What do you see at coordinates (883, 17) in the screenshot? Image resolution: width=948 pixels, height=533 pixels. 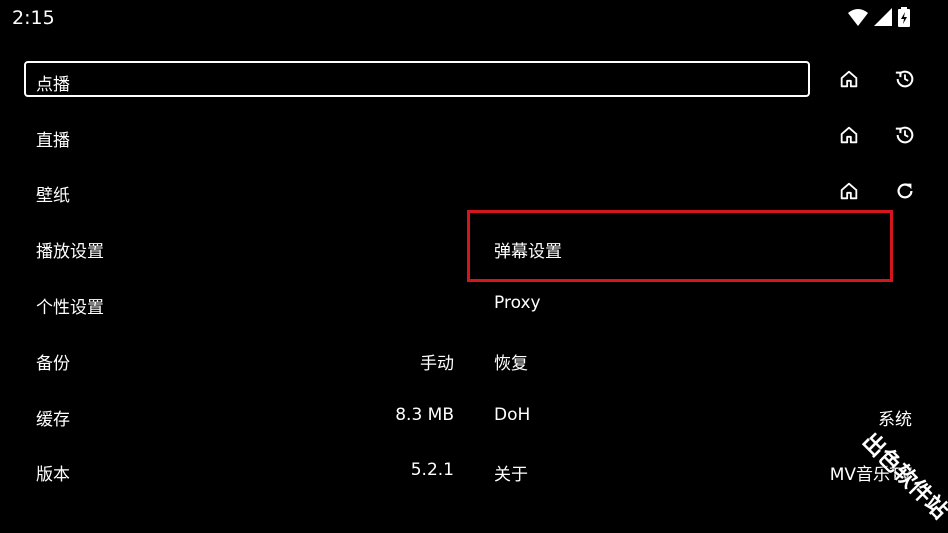 I see `signal-icon` at bounding box center [883, 17].